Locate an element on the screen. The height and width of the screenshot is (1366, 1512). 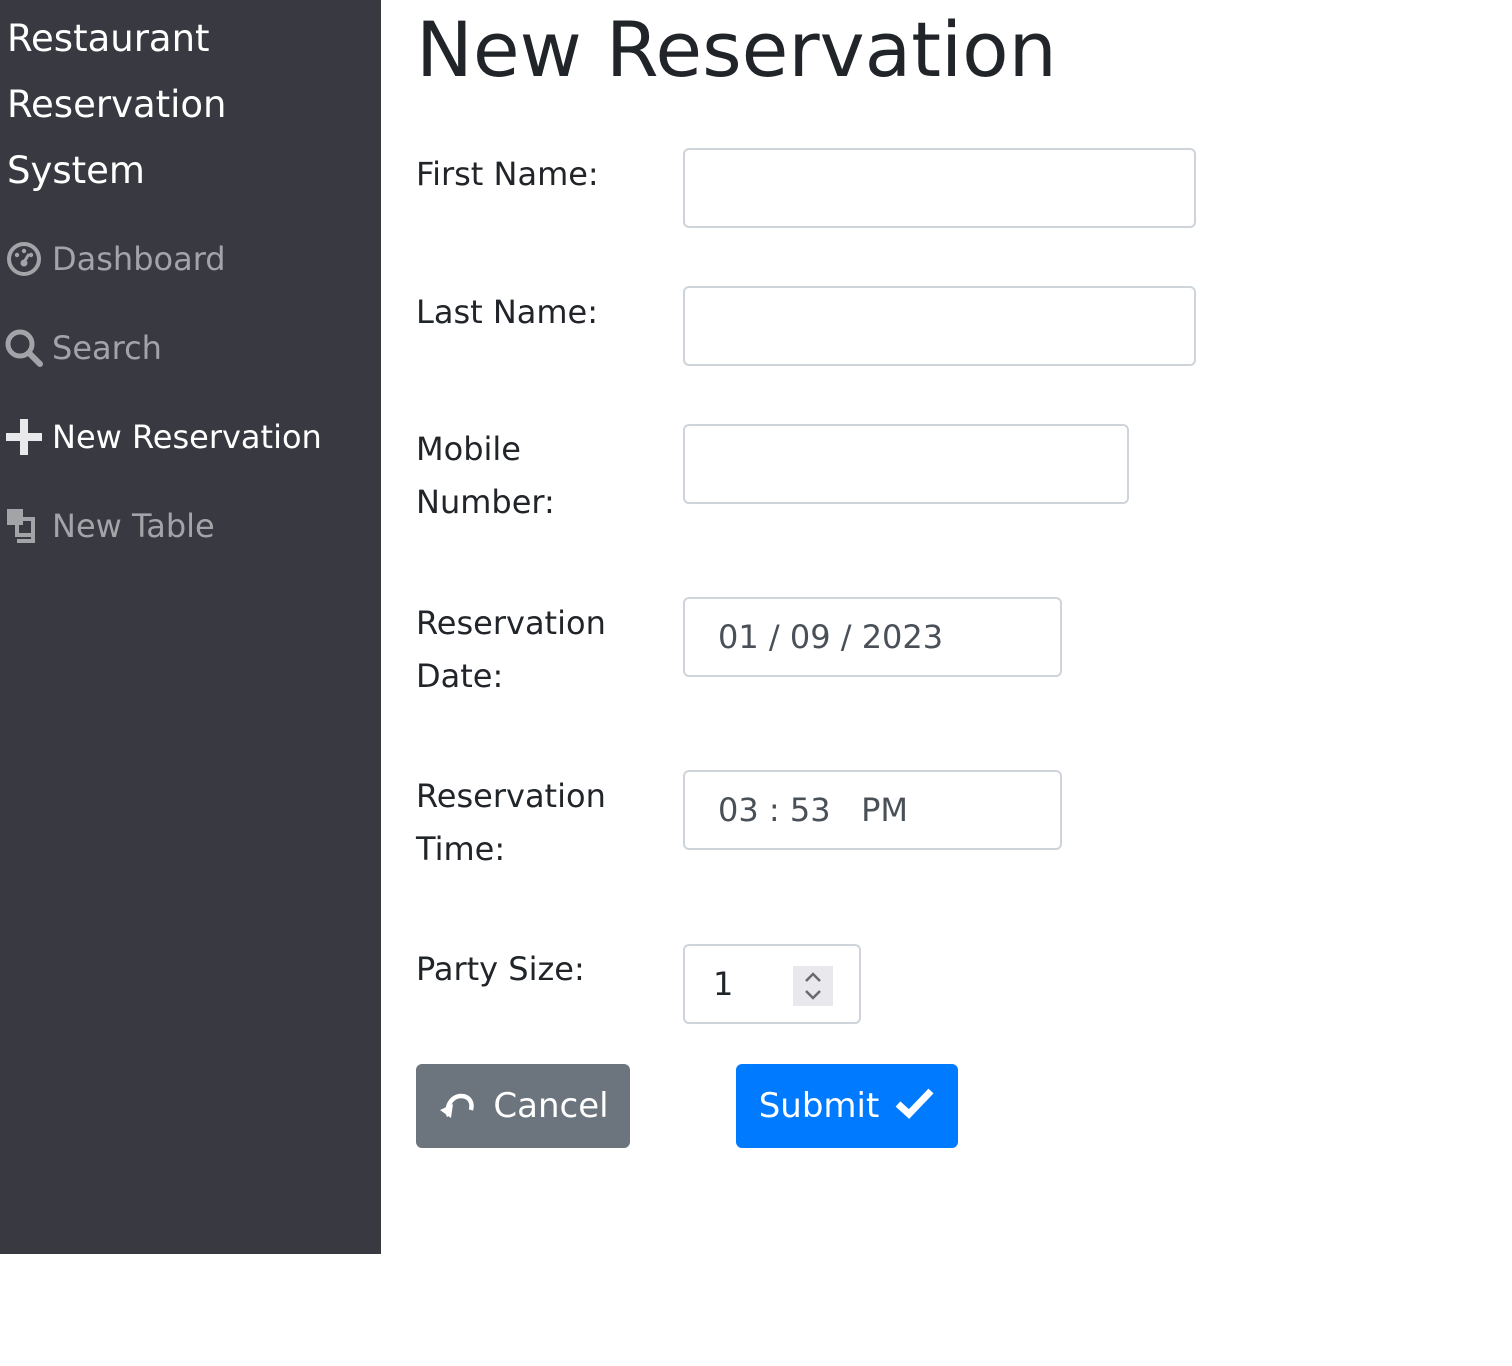
party-size-input: 1 is located at coordinates (772, 984).